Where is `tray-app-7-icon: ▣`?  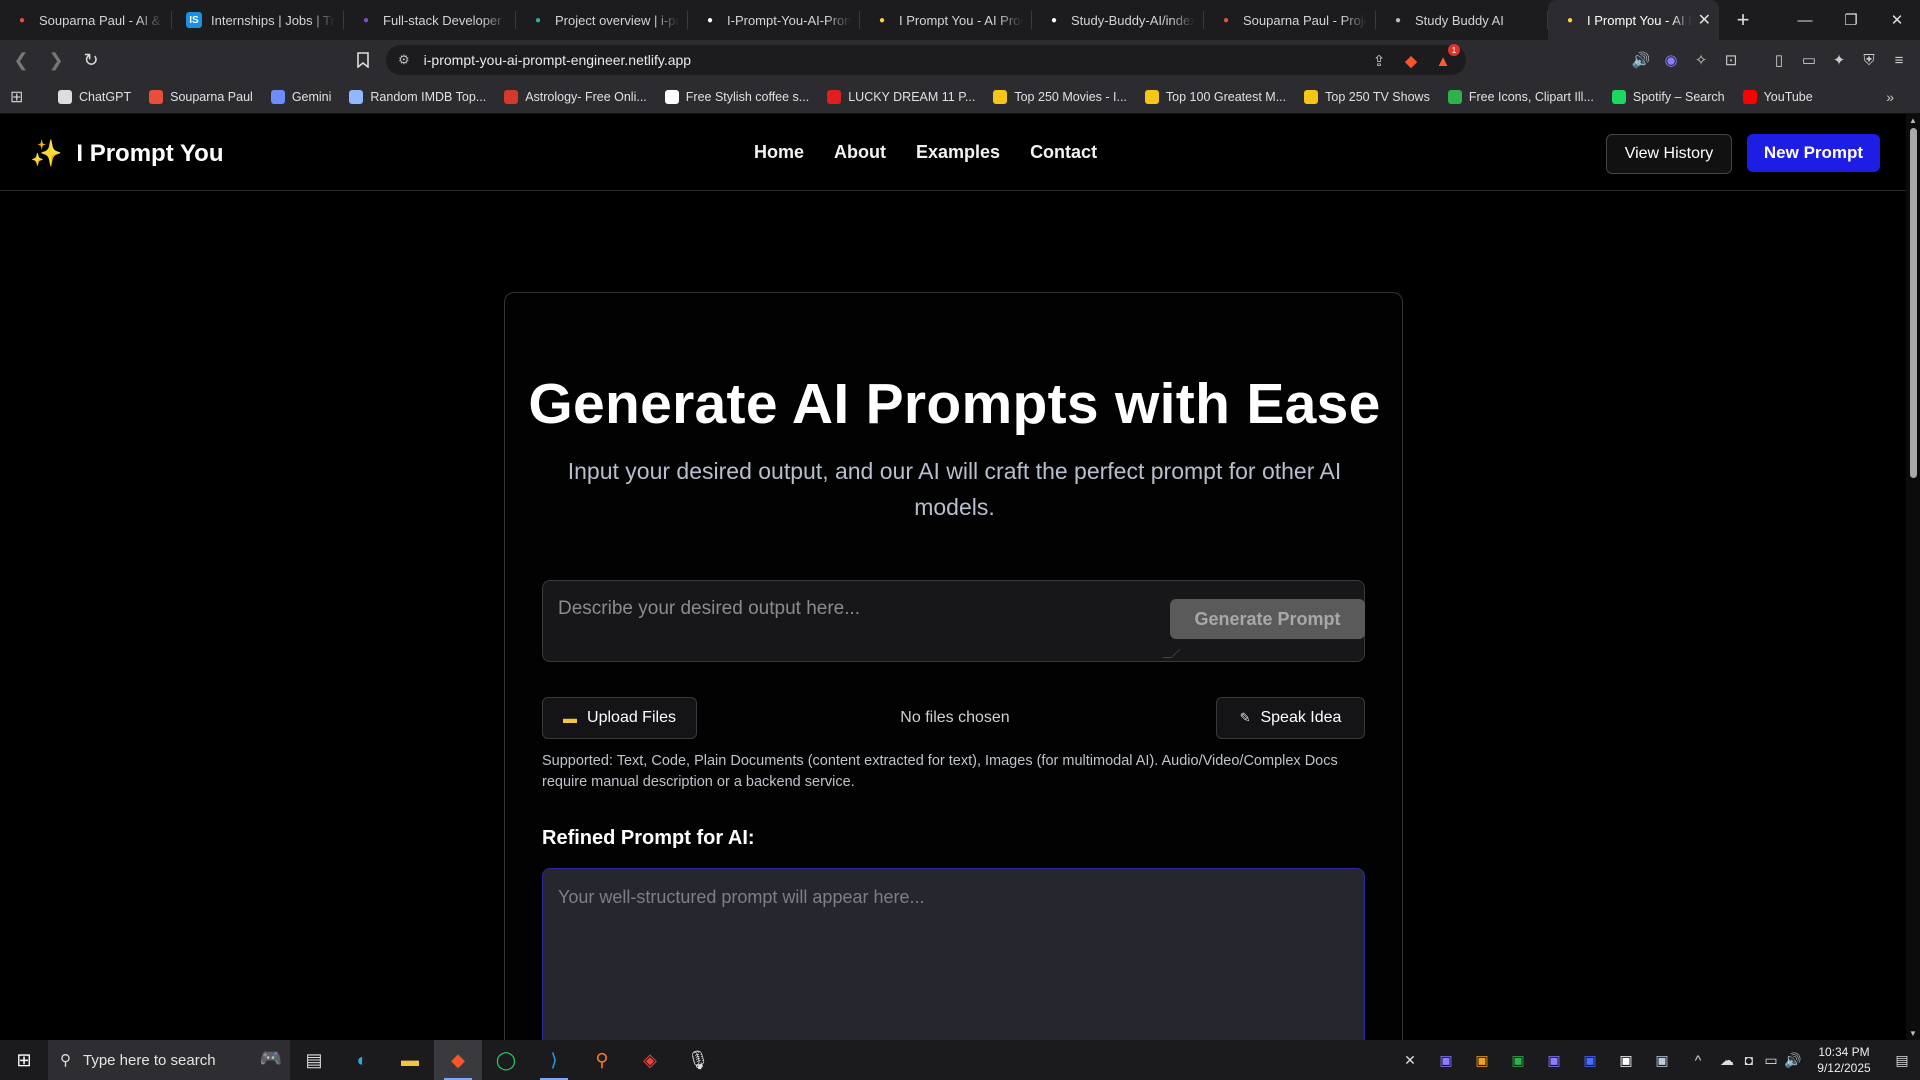
tray-app-7-icon: ▣ is located at coordinates (1662, 1060).